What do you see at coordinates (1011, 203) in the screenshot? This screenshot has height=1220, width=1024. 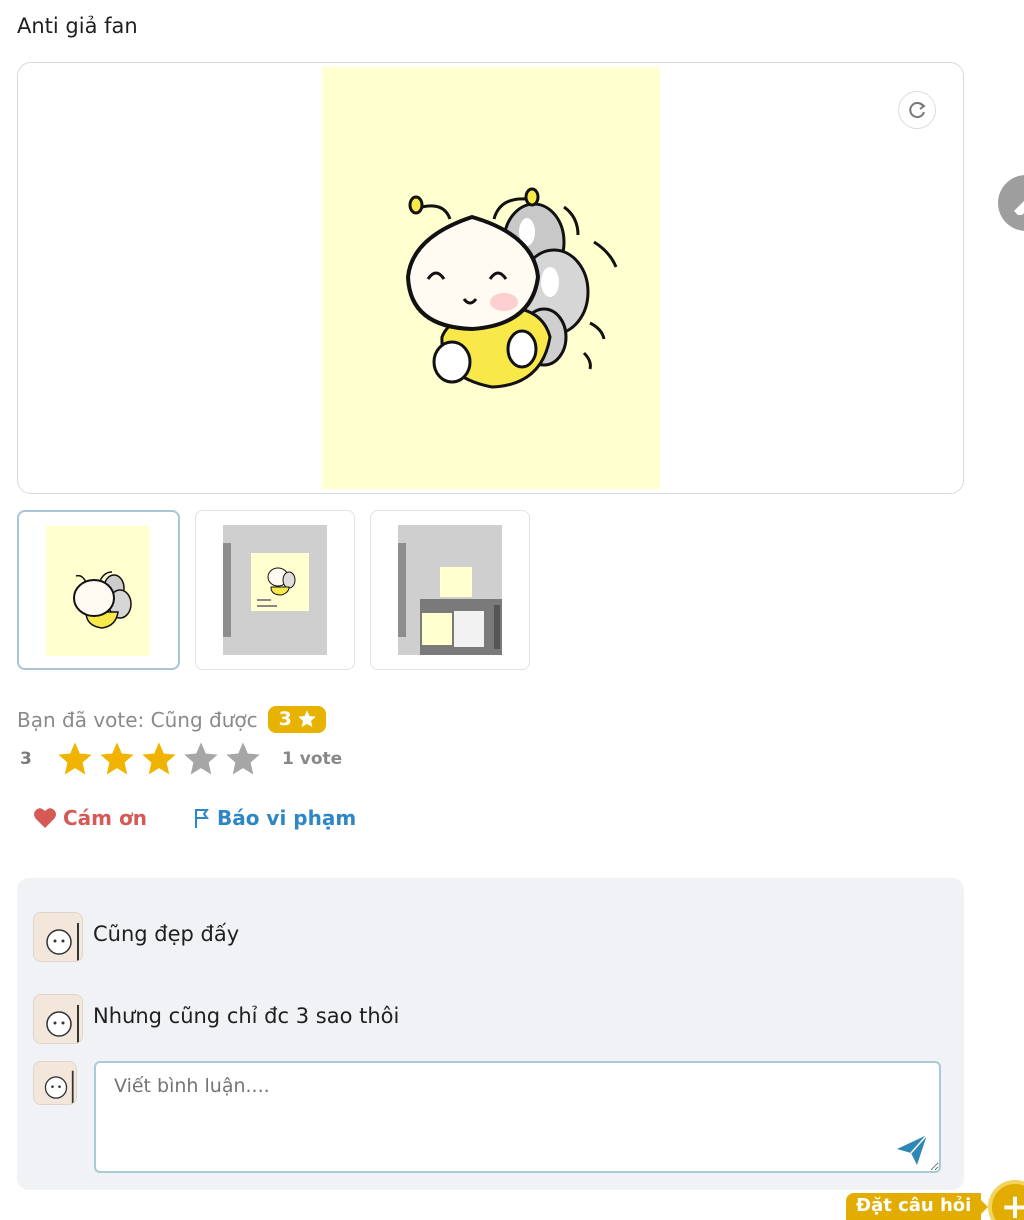 I see `edit-fab-button` at bounding box center [1011, 203].